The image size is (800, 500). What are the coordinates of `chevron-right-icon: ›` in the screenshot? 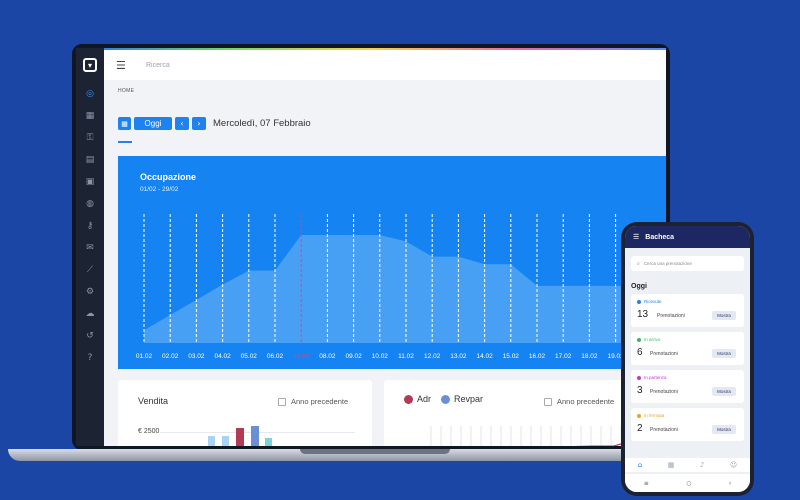 It's located at (199, 123).